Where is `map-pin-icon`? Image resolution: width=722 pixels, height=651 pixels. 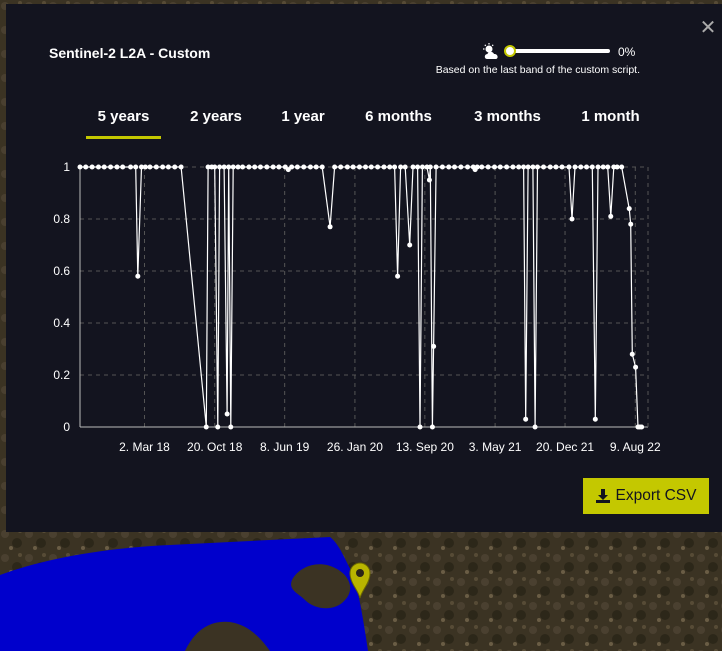 map-pin-icon is located at coordinates (360, 580).